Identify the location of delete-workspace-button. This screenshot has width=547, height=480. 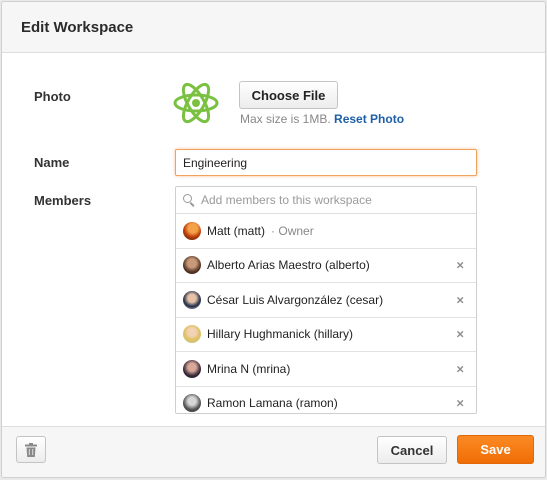
(31, 449).